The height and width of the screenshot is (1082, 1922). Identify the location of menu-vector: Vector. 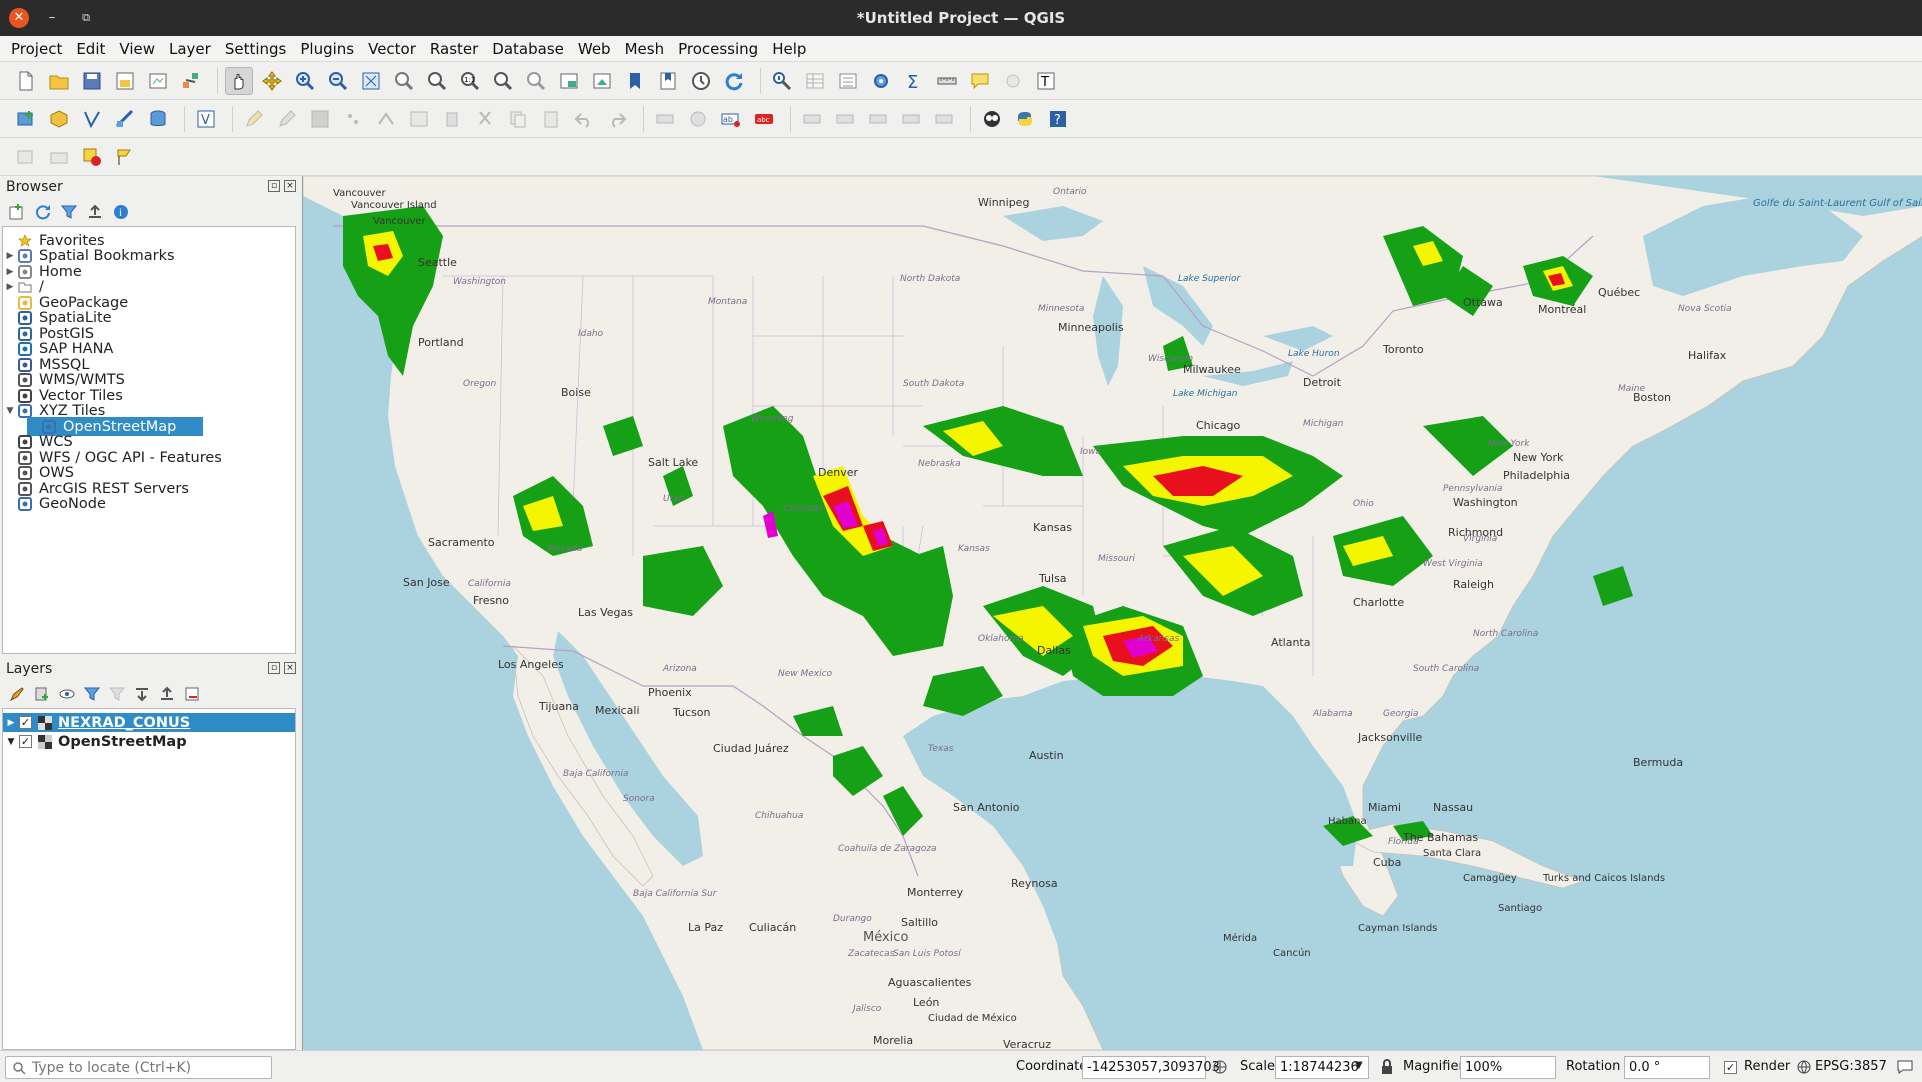
(392, 49).